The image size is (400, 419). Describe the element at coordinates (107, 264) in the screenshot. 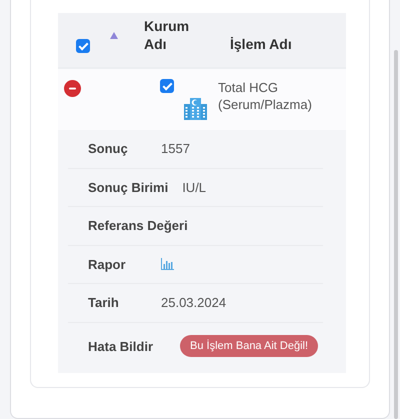

I see `field-label: Rapor` at that location.